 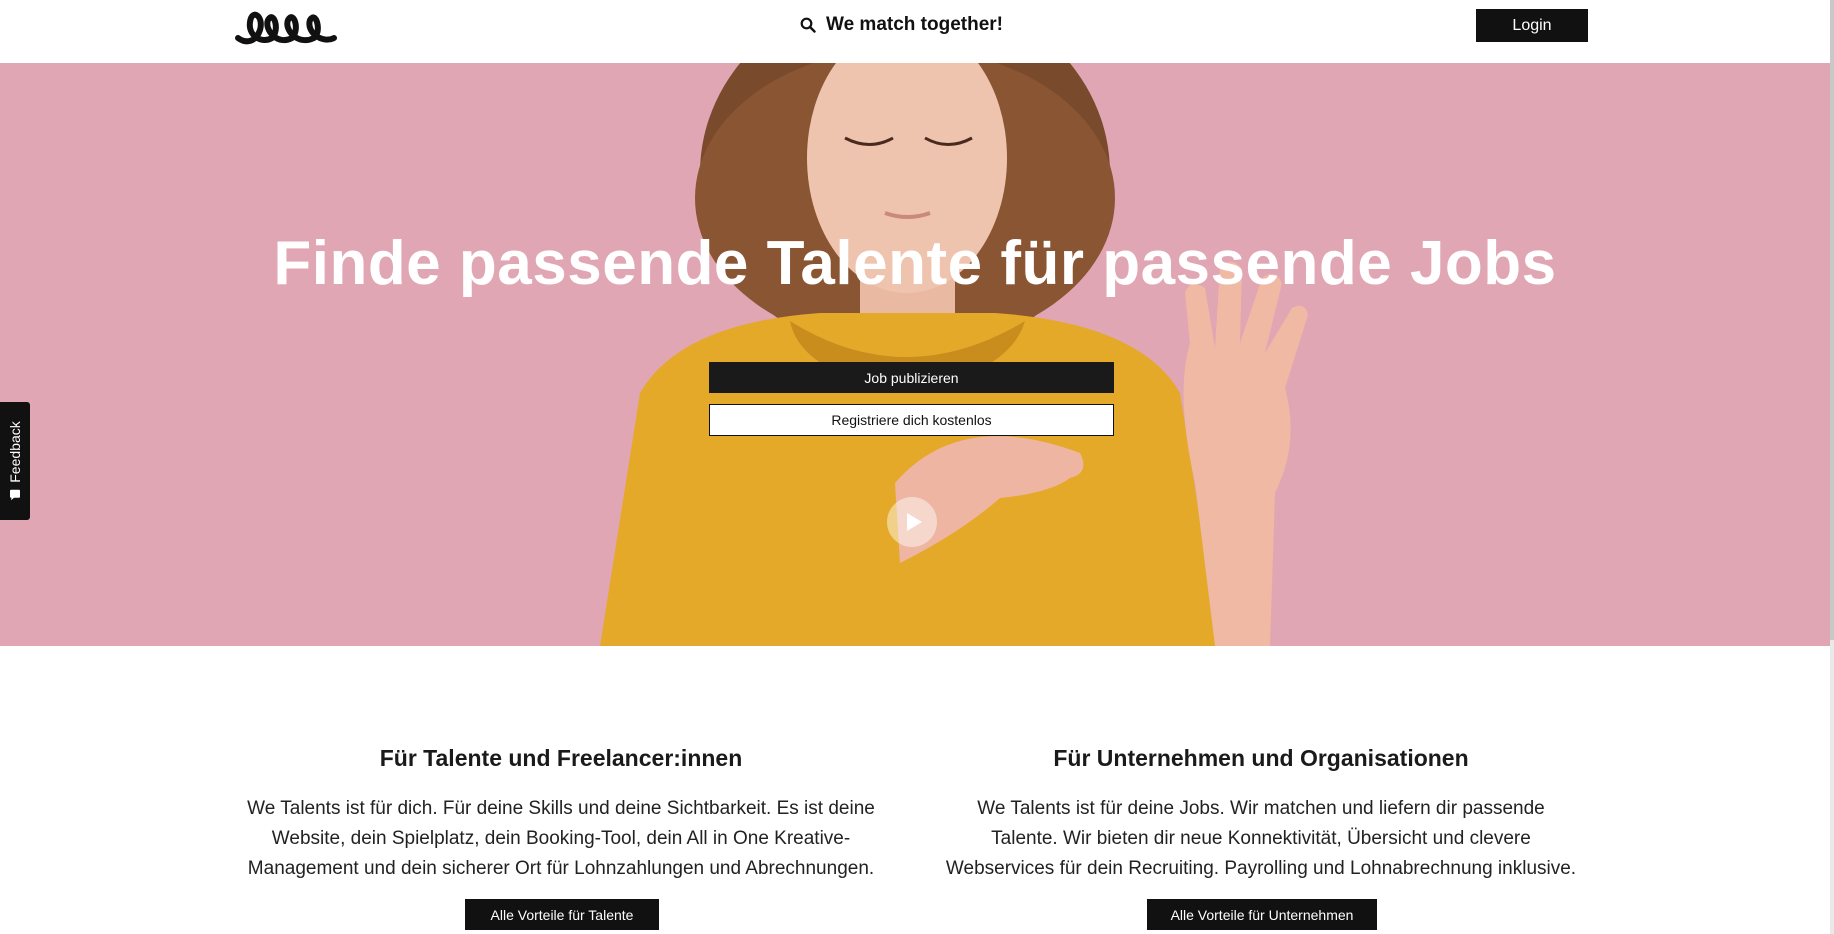 What do you see at coordinates (1261, 758) in the screenshot?
I see `companies-heading: Für Unternehmen und Organisationen` at bounding box center [1261, 758].